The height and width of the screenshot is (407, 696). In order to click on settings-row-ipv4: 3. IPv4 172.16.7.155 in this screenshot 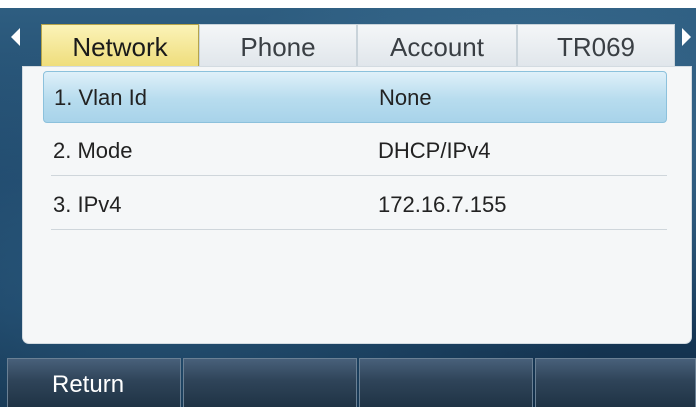, I will do `click(355, 205)`.